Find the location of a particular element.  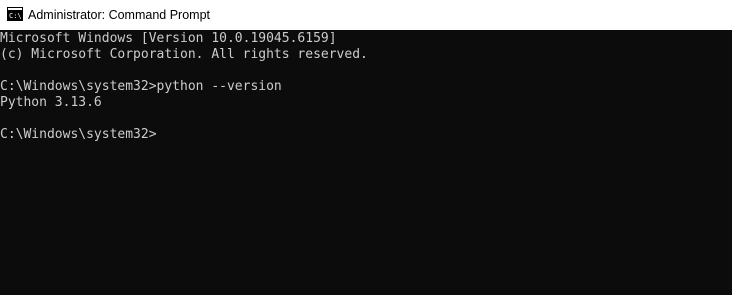

title-bar: C:\ Administrator: Command Prompt is located at coordinates (366, 15).